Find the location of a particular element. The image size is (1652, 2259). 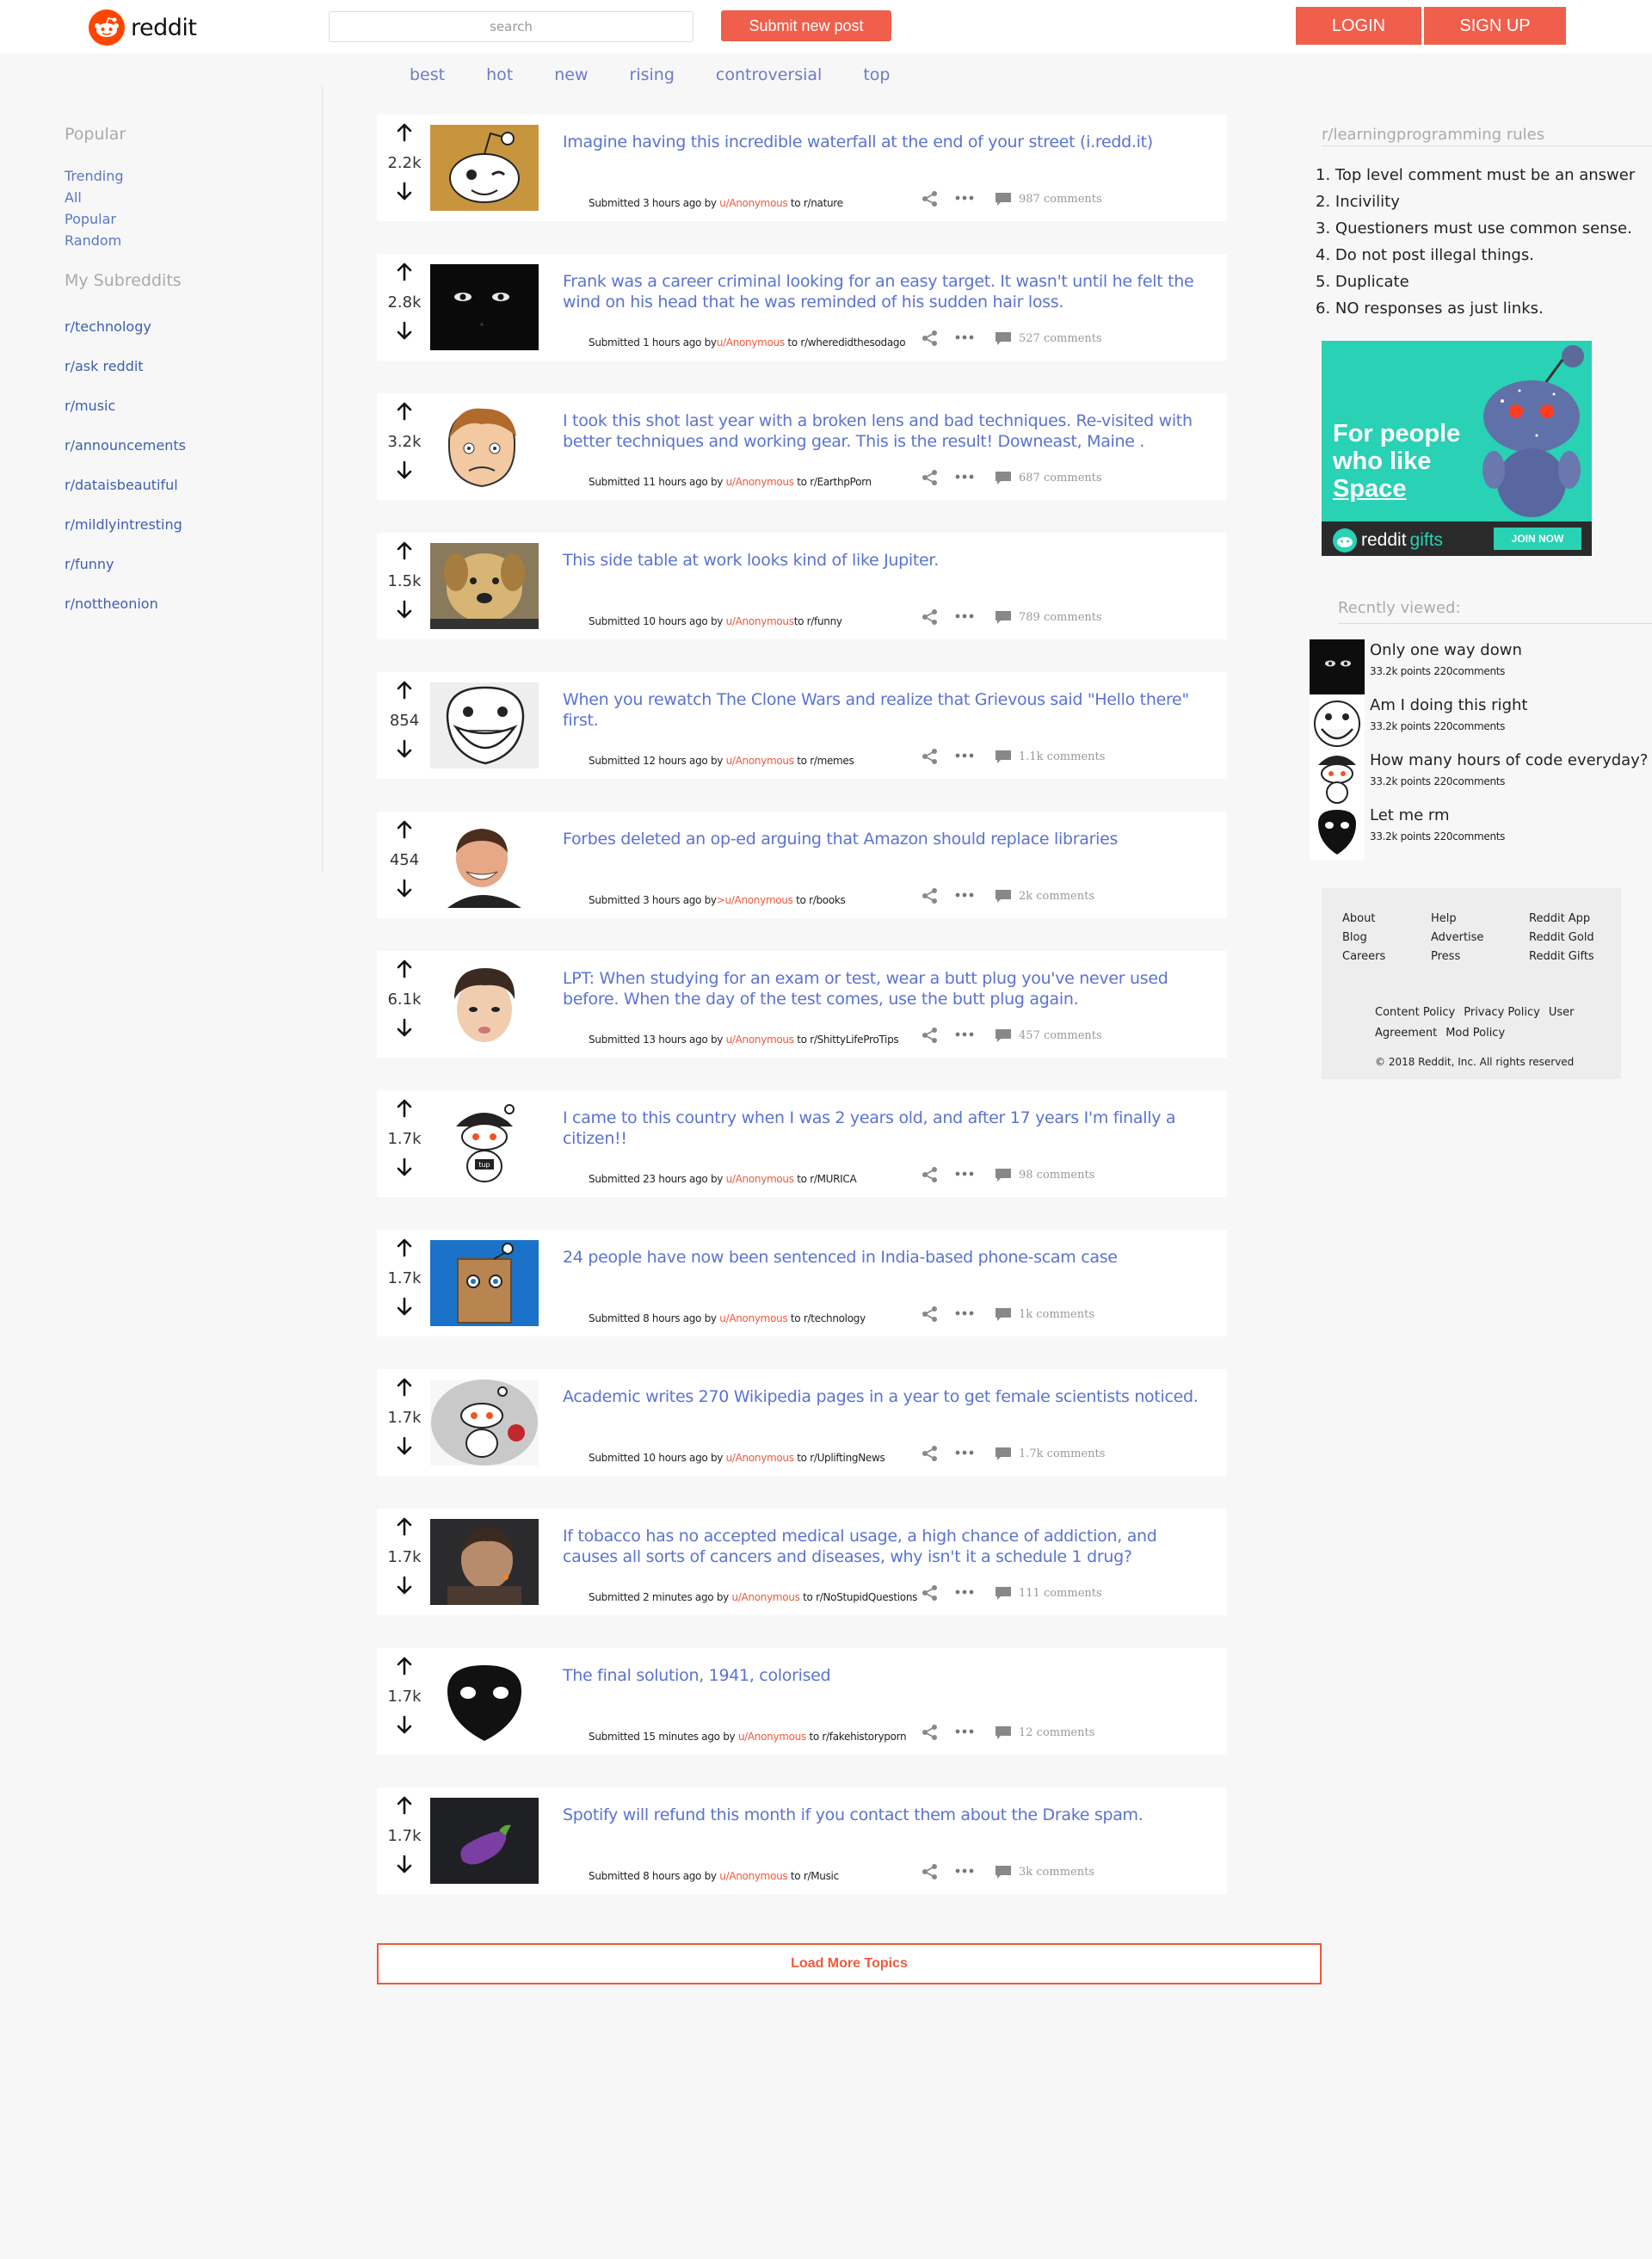

post-subreddit-link: r/ShittyLifeProTips is located at coordinates (854, 1040).